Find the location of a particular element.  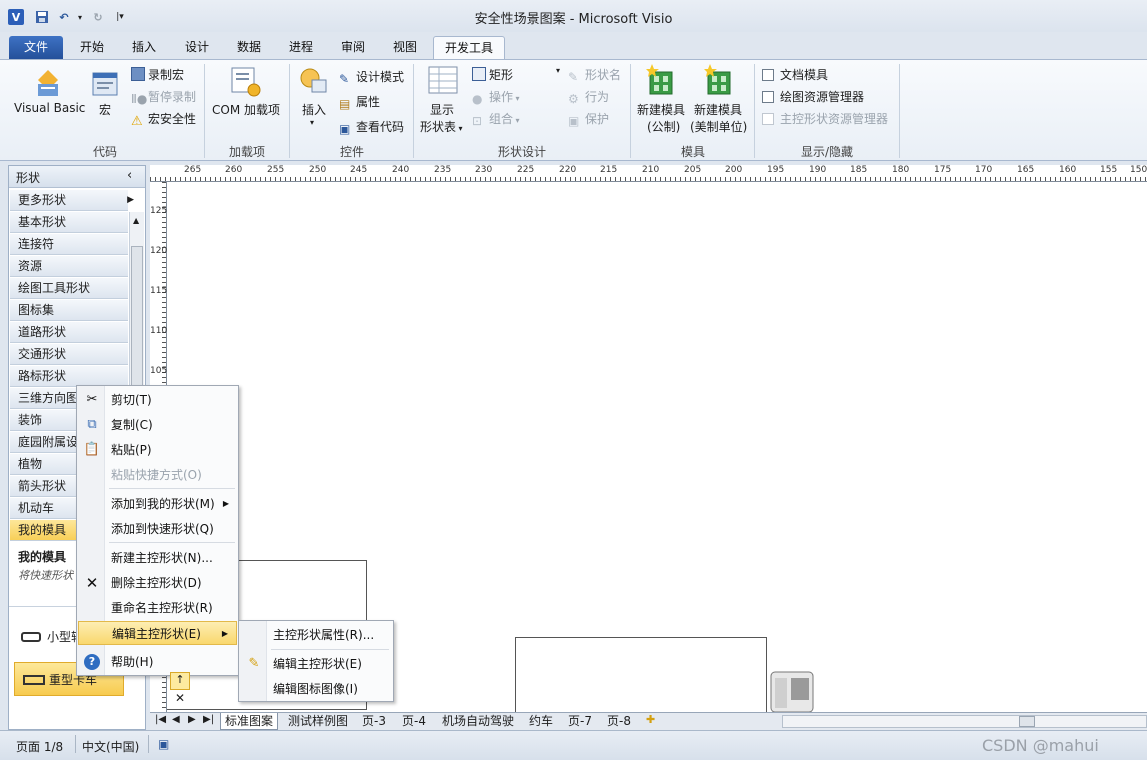

stencil-more-shapes: 更多形状 ▶ is located at coordinates (72, 200).